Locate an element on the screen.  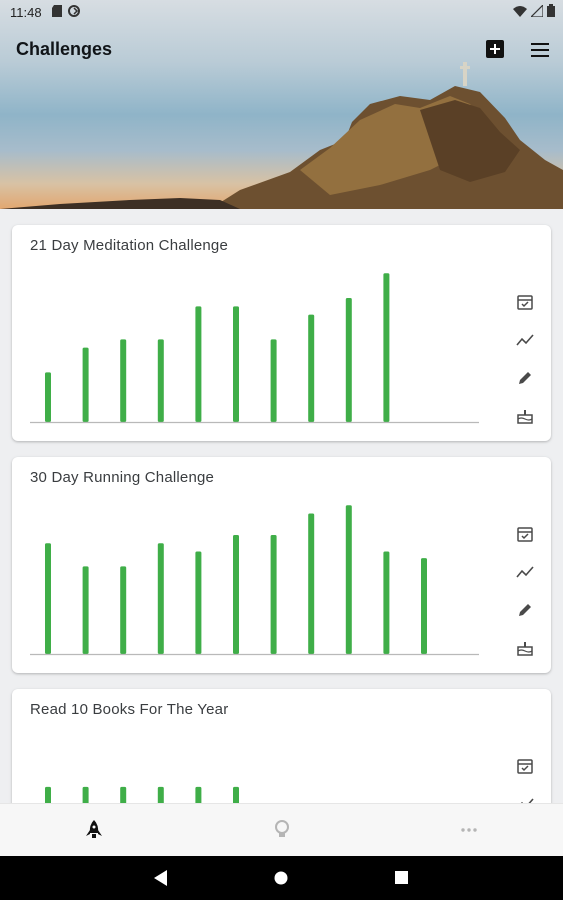
more-horiz-icon is located at coordinates (469, 830).